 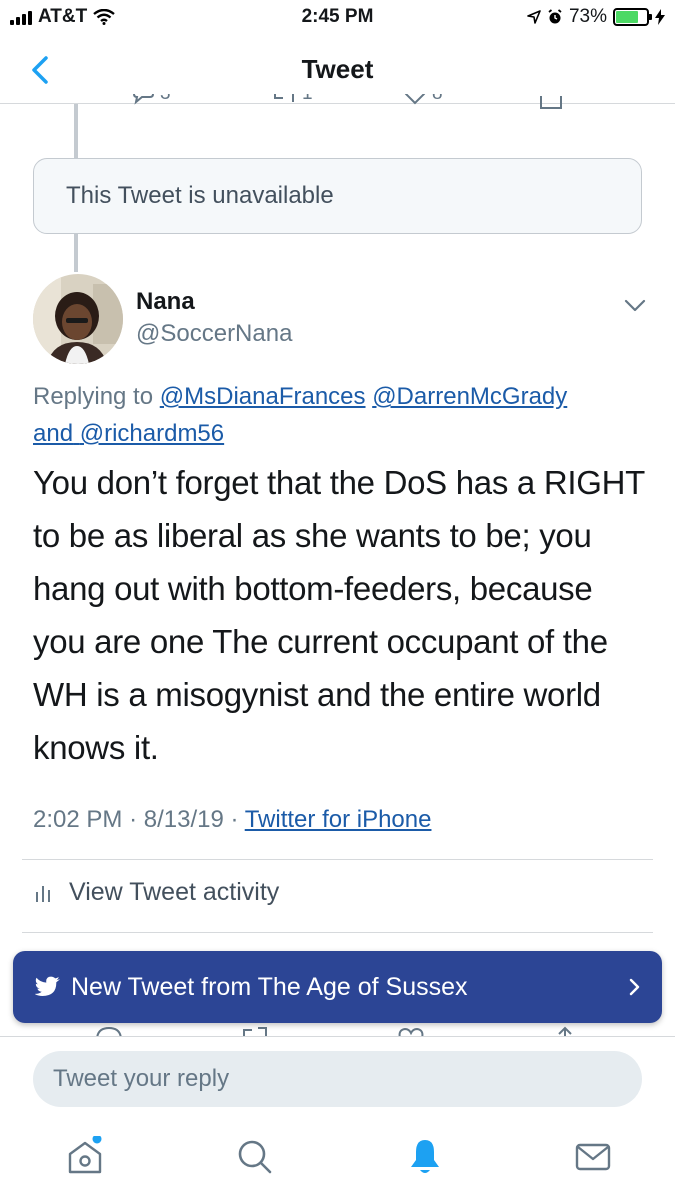 What do you see at coordinates (627, 17) in the screenshot?
I see `battery-fill` at bounding box center [627, 17].